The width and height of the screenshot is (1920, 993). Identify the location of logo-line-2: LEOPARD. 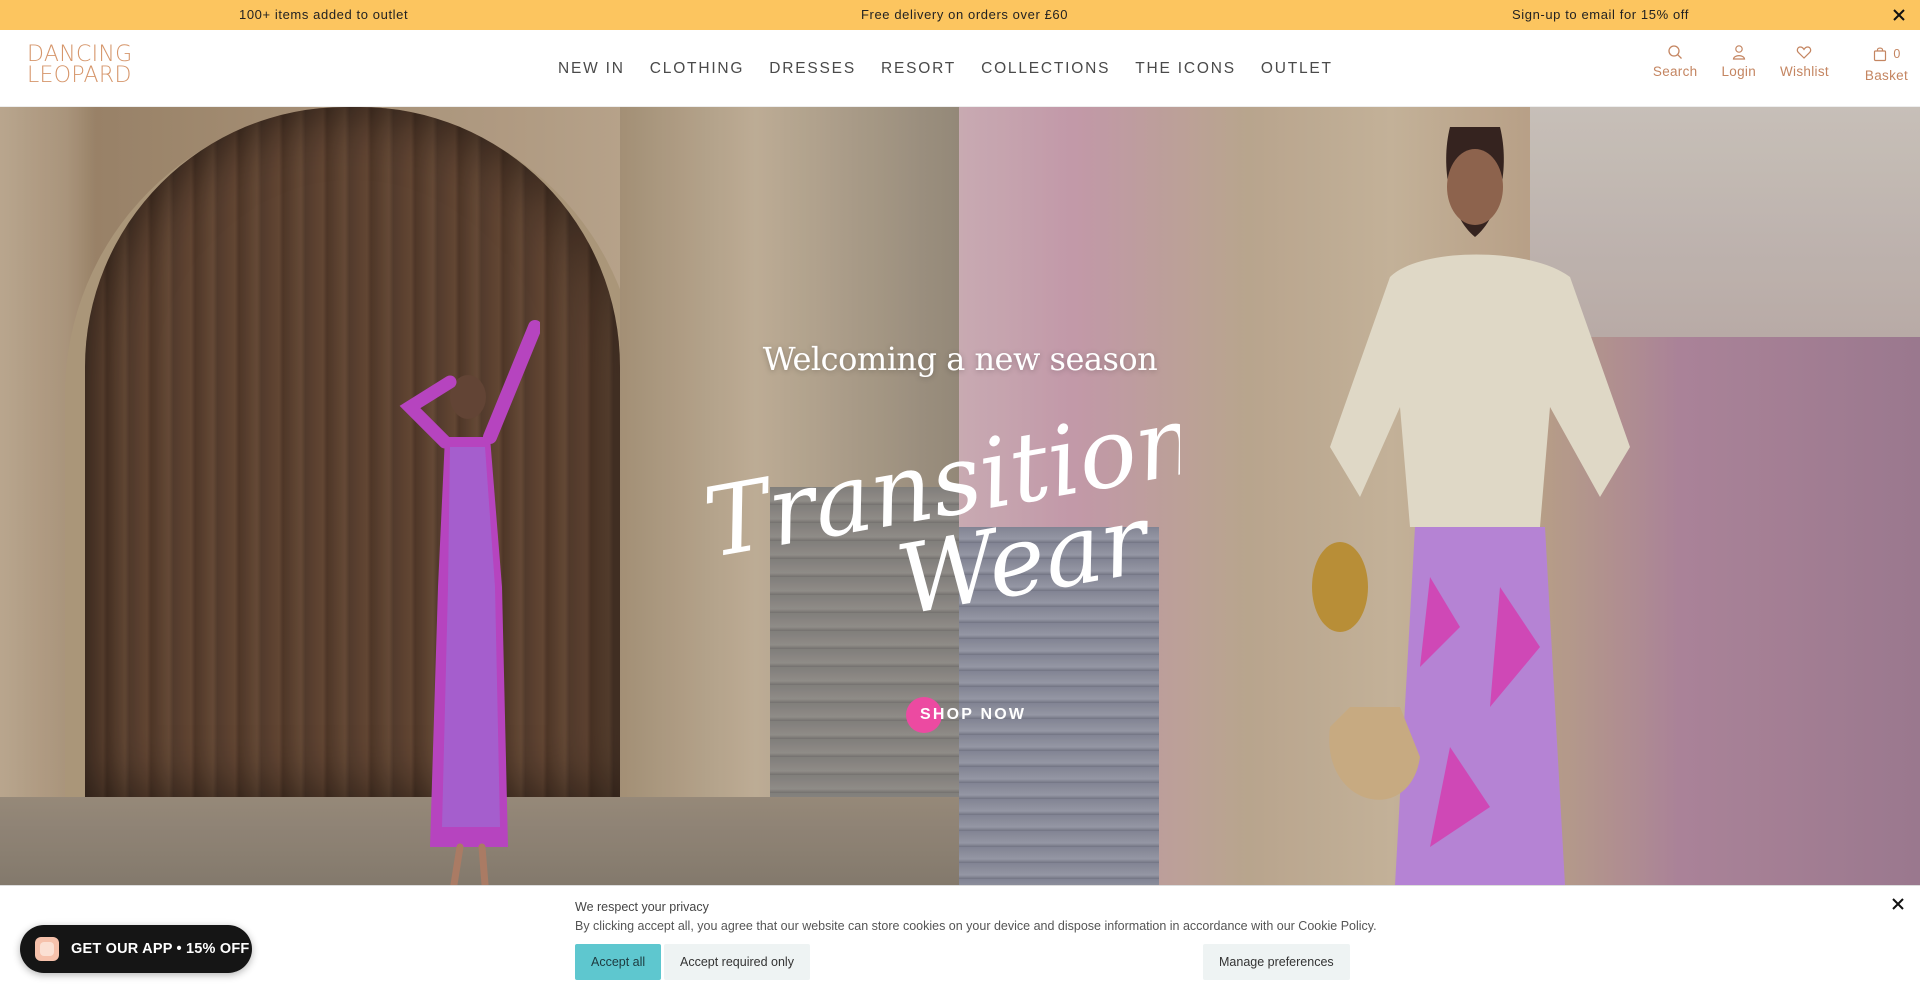
(79, 75).